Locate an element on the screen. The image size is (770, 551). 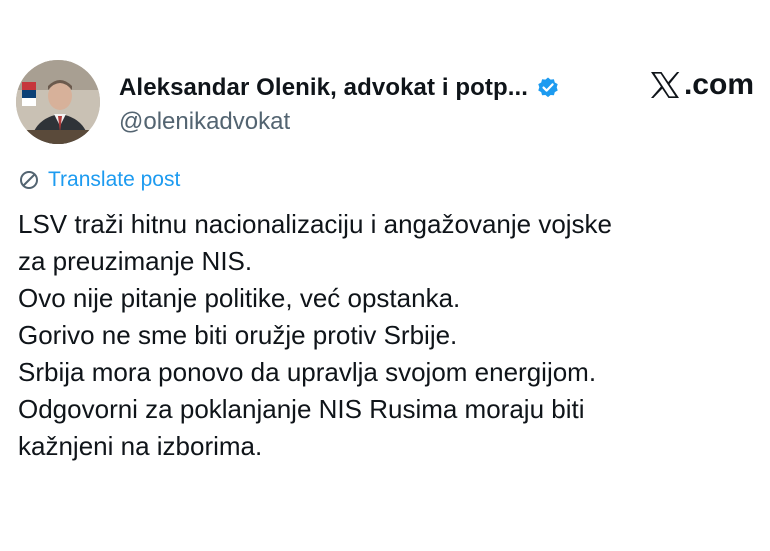
brand-domain-label: .com is located at coordinates (718, 84).